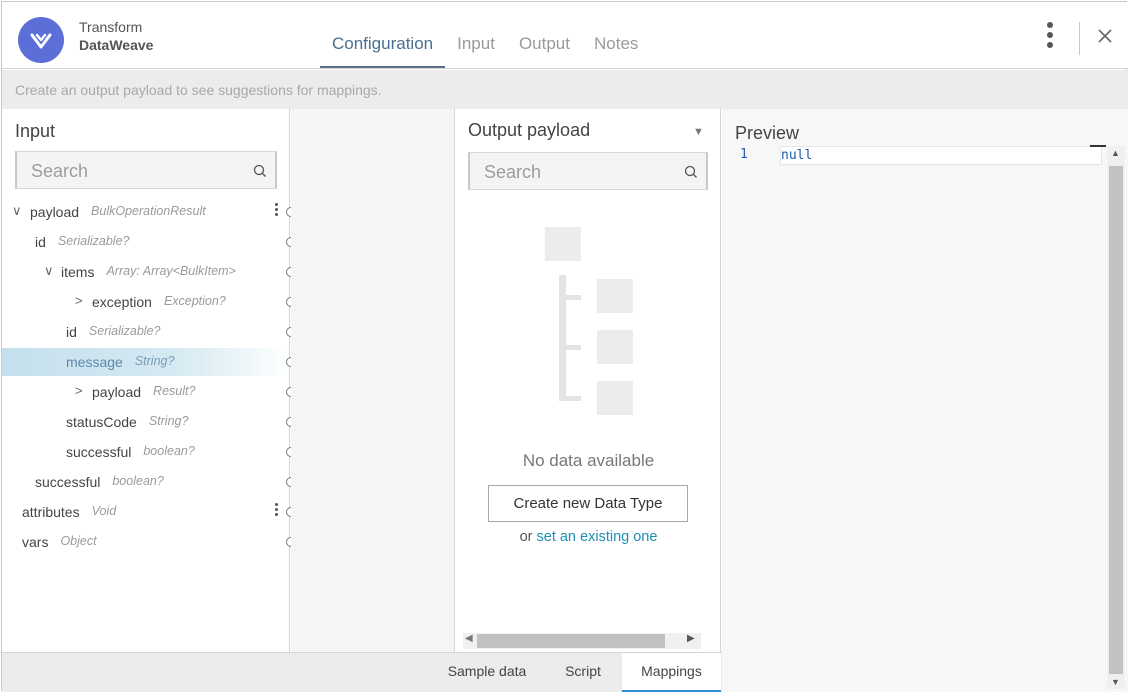  What do you see at coordinates (383, 46) in the screenshot?
I see `tab-configuration: Configuration` at bounding box center [383, 46].